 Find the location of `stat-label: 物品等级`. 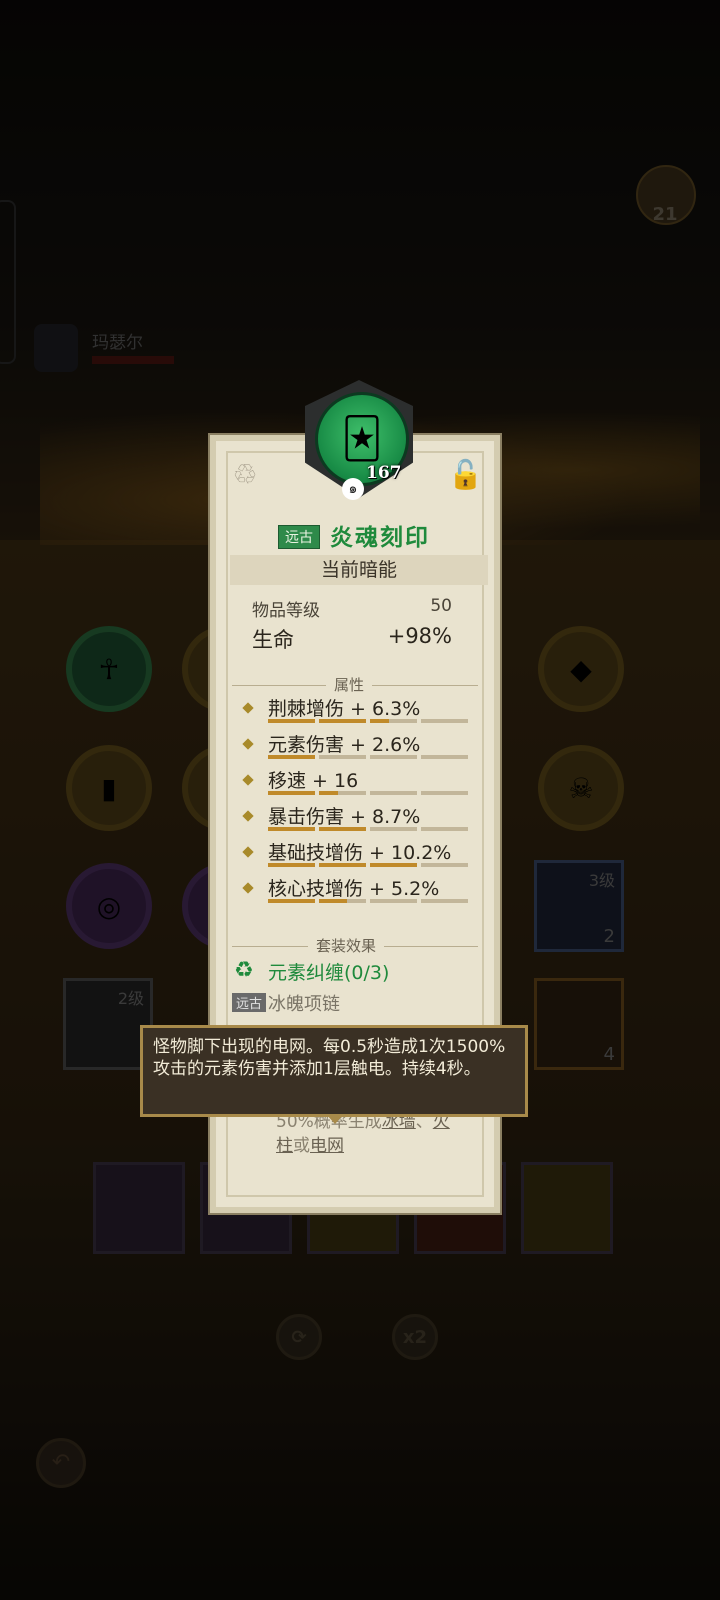

stat-label: 物品等级 is located at coordinates (286, 611).